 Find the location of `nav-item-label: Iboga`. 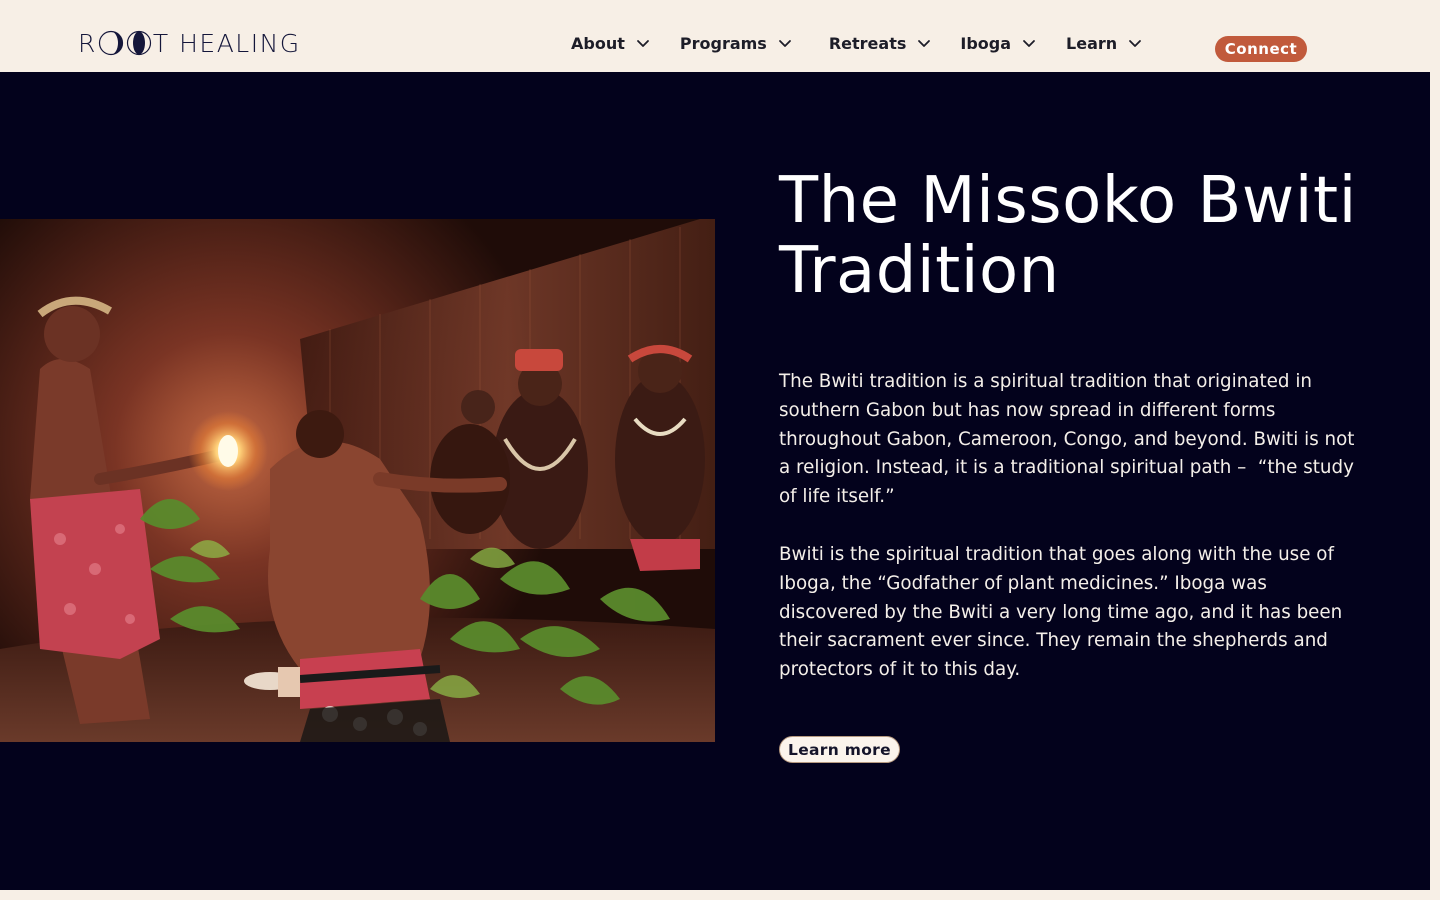

nav-item-label: Iboga is located at coordinates (986, 43).